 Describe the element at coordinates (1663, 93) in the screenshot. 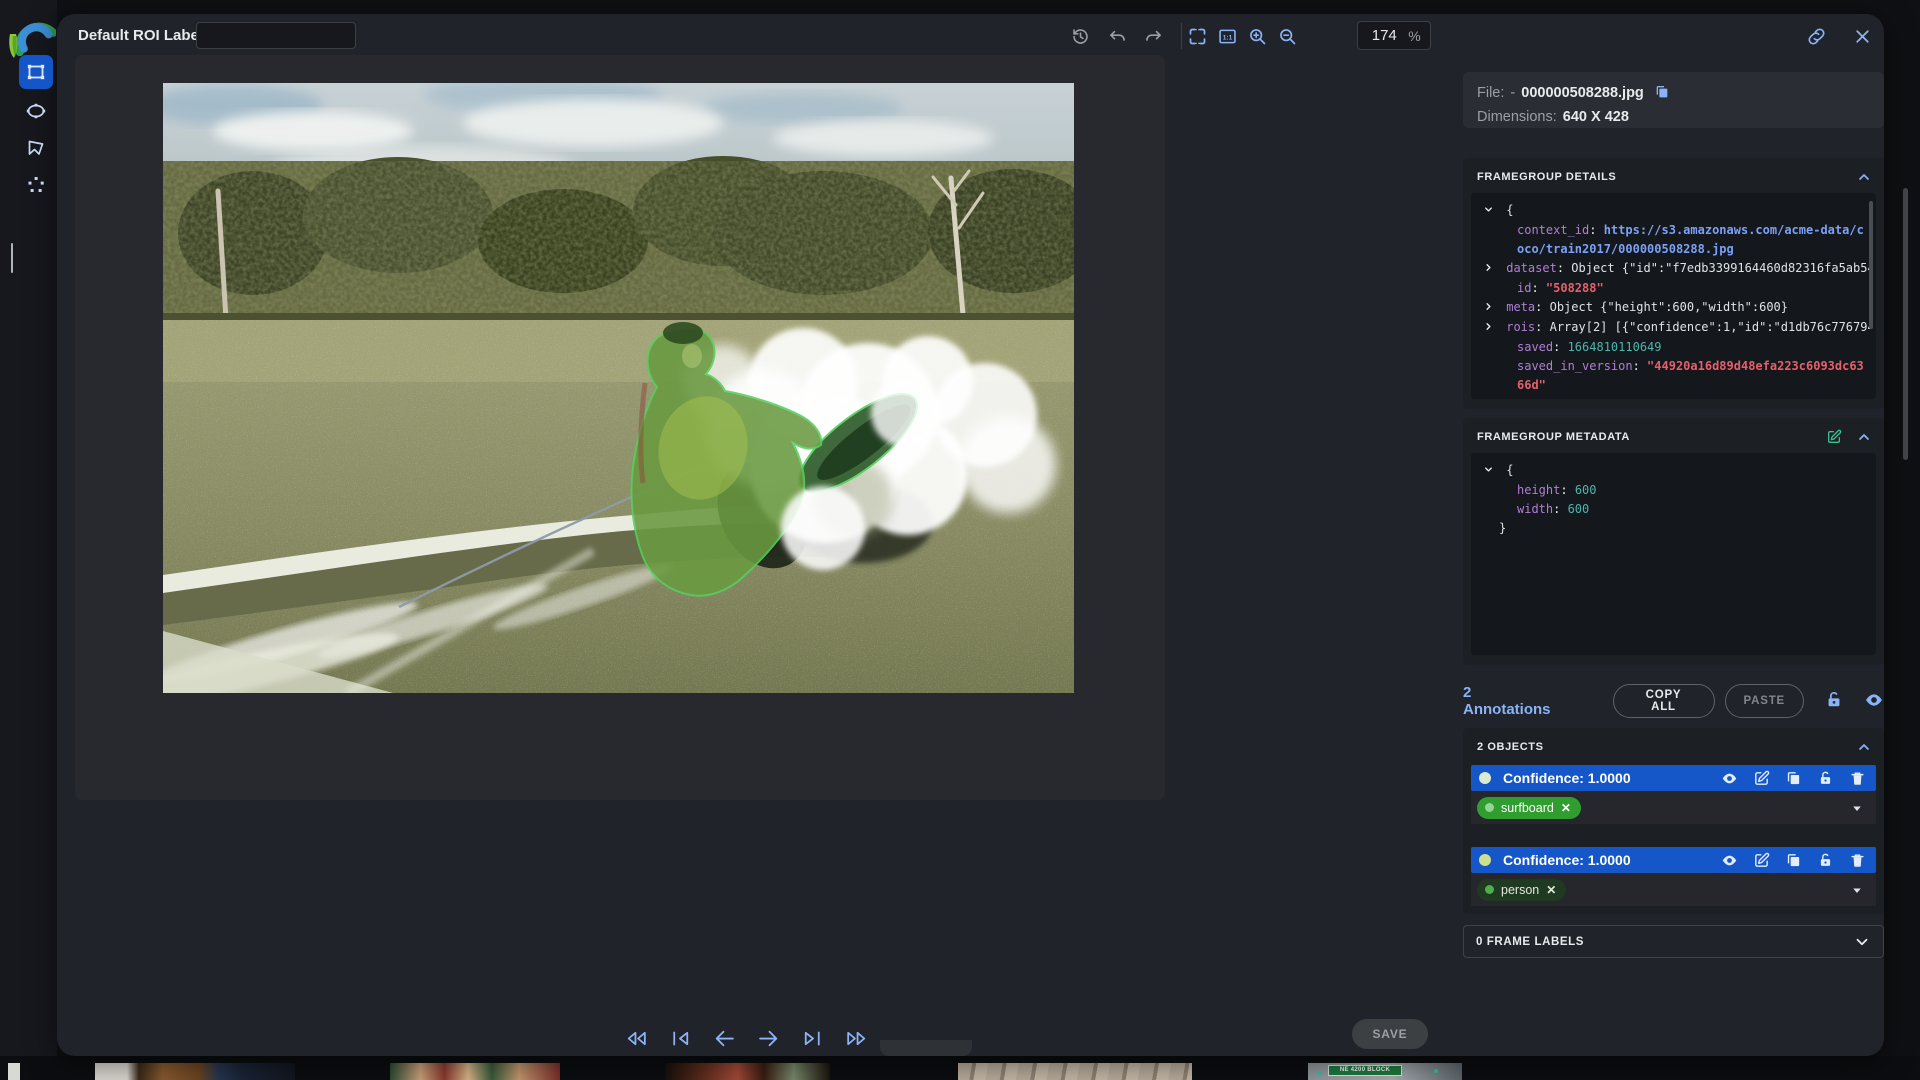

I see `copy-filename-icon` at that location.